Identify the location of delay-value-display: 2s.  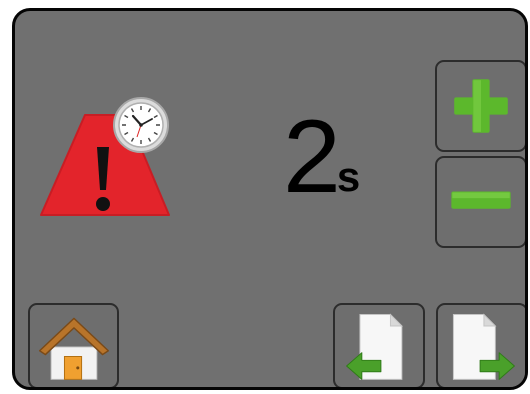
(322, 157).